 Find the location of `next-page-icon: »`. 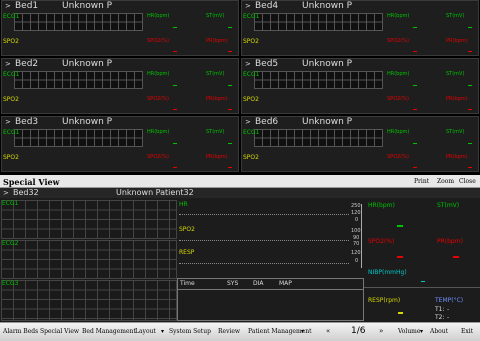

next-page-icon: » is located at coordinates (381, 331).